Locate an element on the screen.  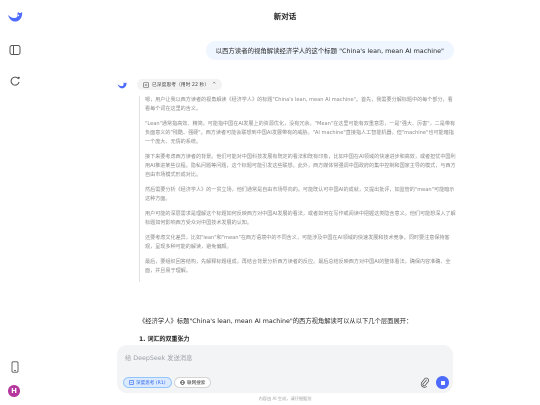
thinking-toggle-button: 已深度思考（用时 22 秒） ^ is located at coordinates (180, 84).